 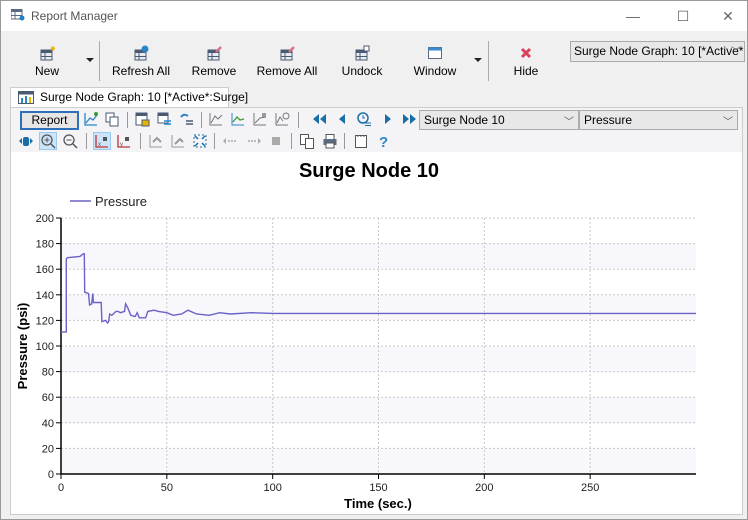 I want to click on report-button: Report, so click(x=49, y=120).